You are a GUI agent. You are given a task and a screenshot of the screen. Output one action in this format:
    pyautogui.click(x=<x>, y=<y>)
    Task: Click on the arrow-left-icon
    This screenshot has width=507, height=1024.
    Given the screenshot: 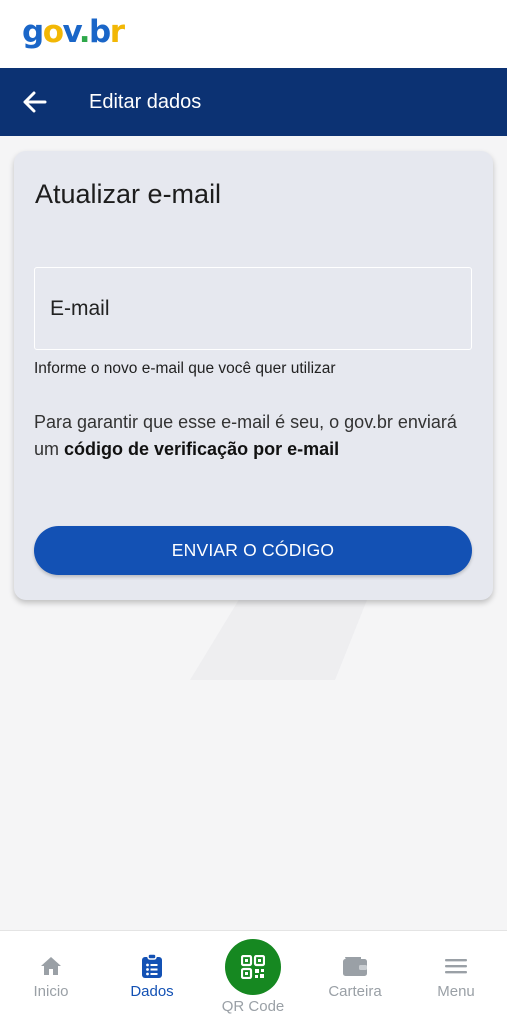 What is the action you would take?
    pyautogui.click(x=35, y=102)
    